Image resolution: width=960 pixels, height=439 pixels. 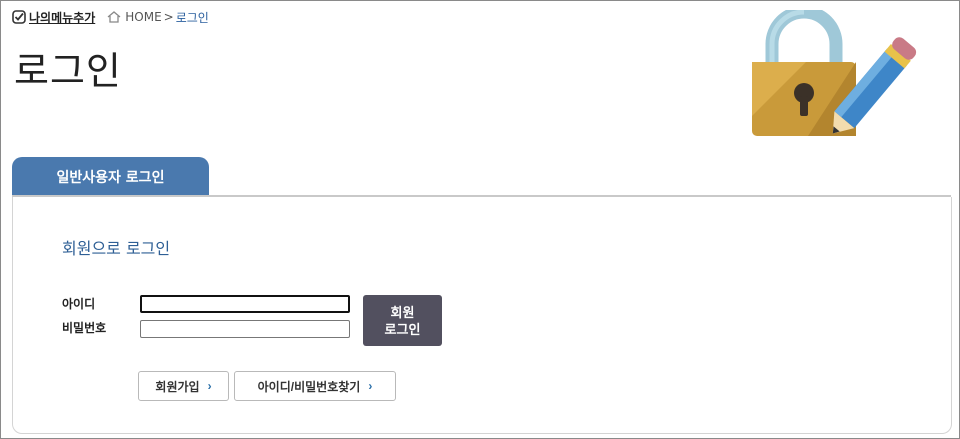 I want to click on breadcrumb-home: HOME, so click(x=143, y=17).